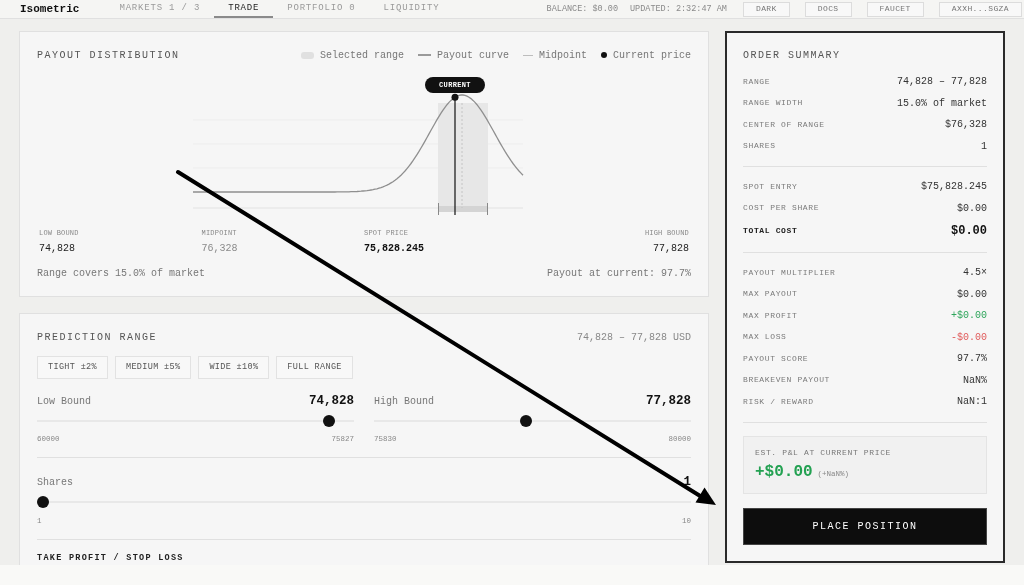 The height and width of the screenshot is (585, 1024). Describe the element at coordinates (792, 56) in the screenshot. I see `panel-title: ORDER SUMMARY` at that location.